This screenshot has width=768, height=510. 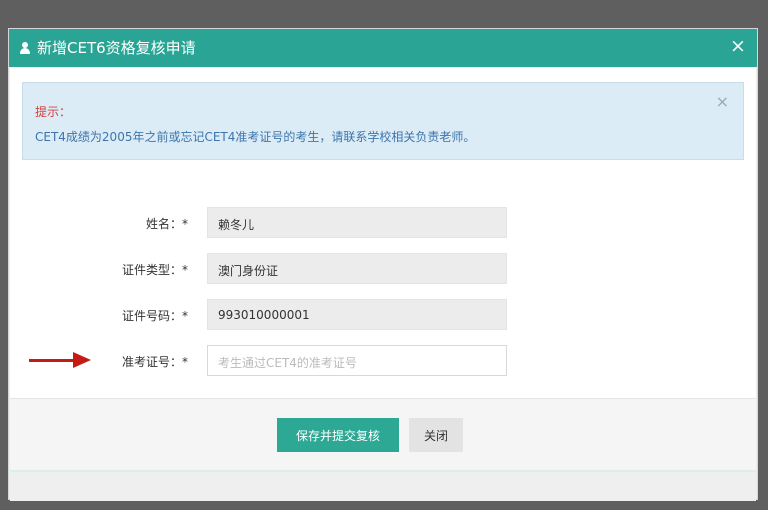 I want to click on id-number-field: 993010000001, so click(x=357, y=314).